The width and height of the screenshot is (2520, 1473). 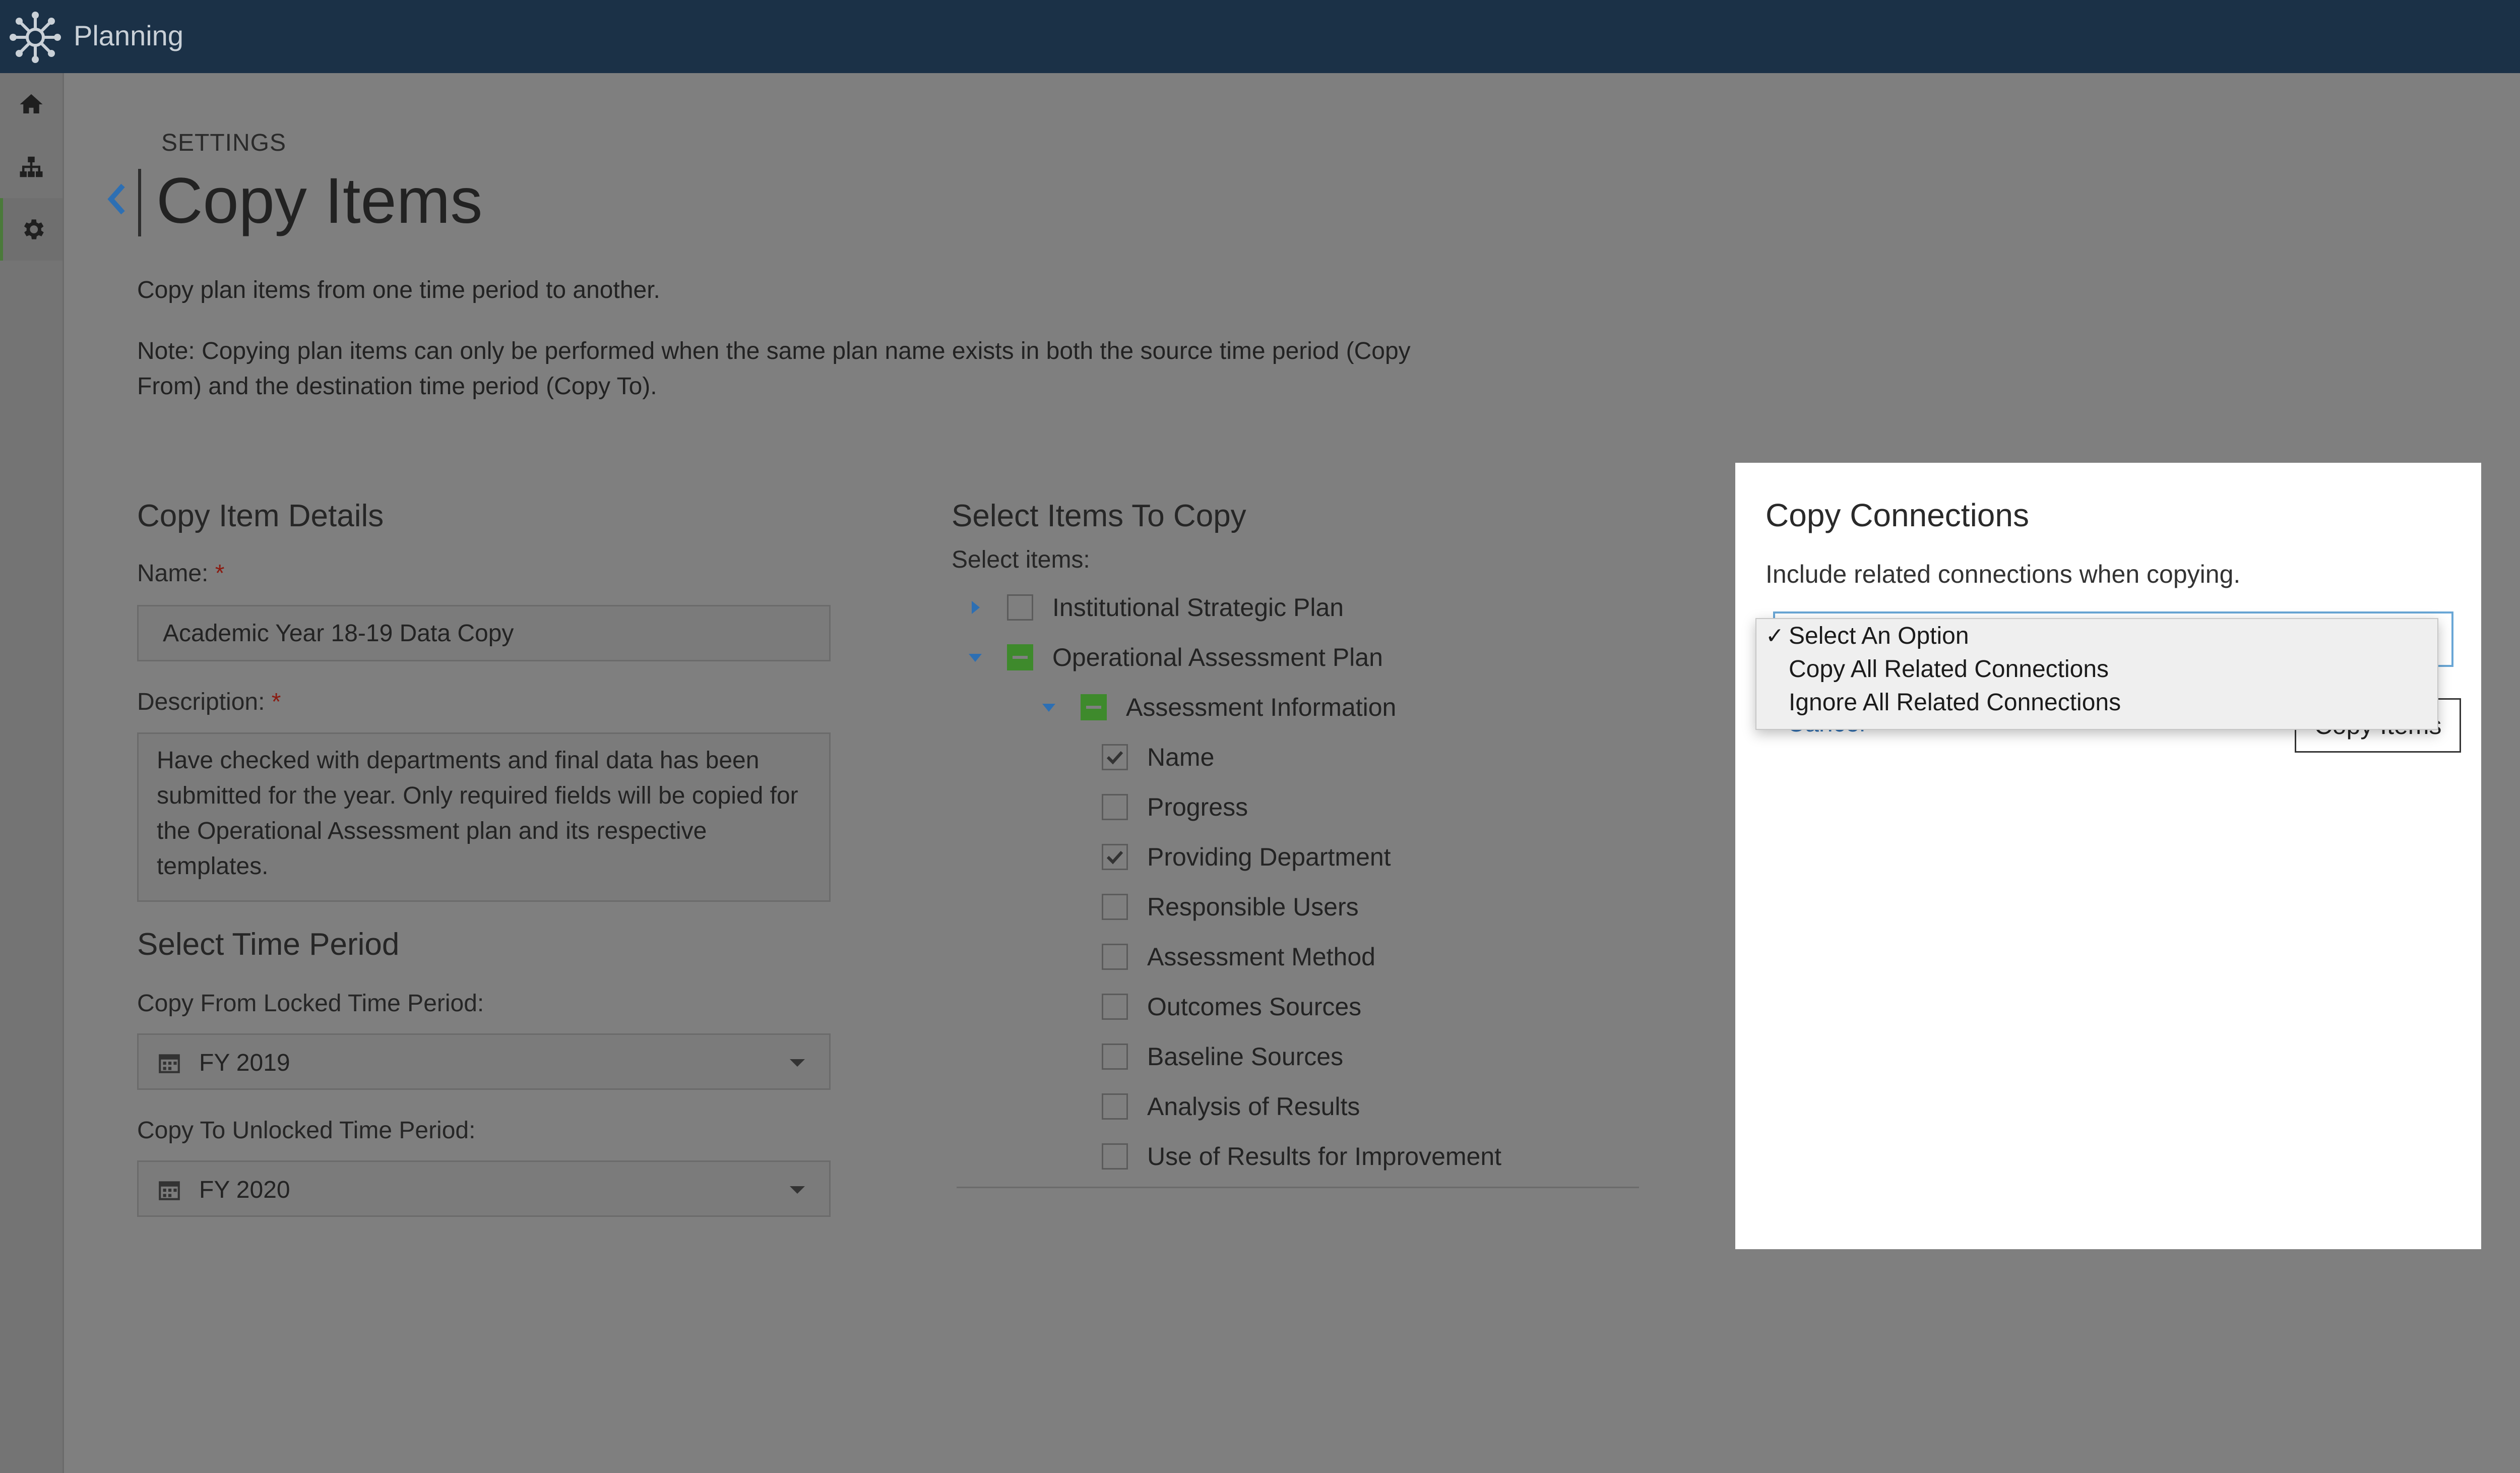 I want to click on tree-item: Institutional Strategic Plan, so click(x=1156, y=607).